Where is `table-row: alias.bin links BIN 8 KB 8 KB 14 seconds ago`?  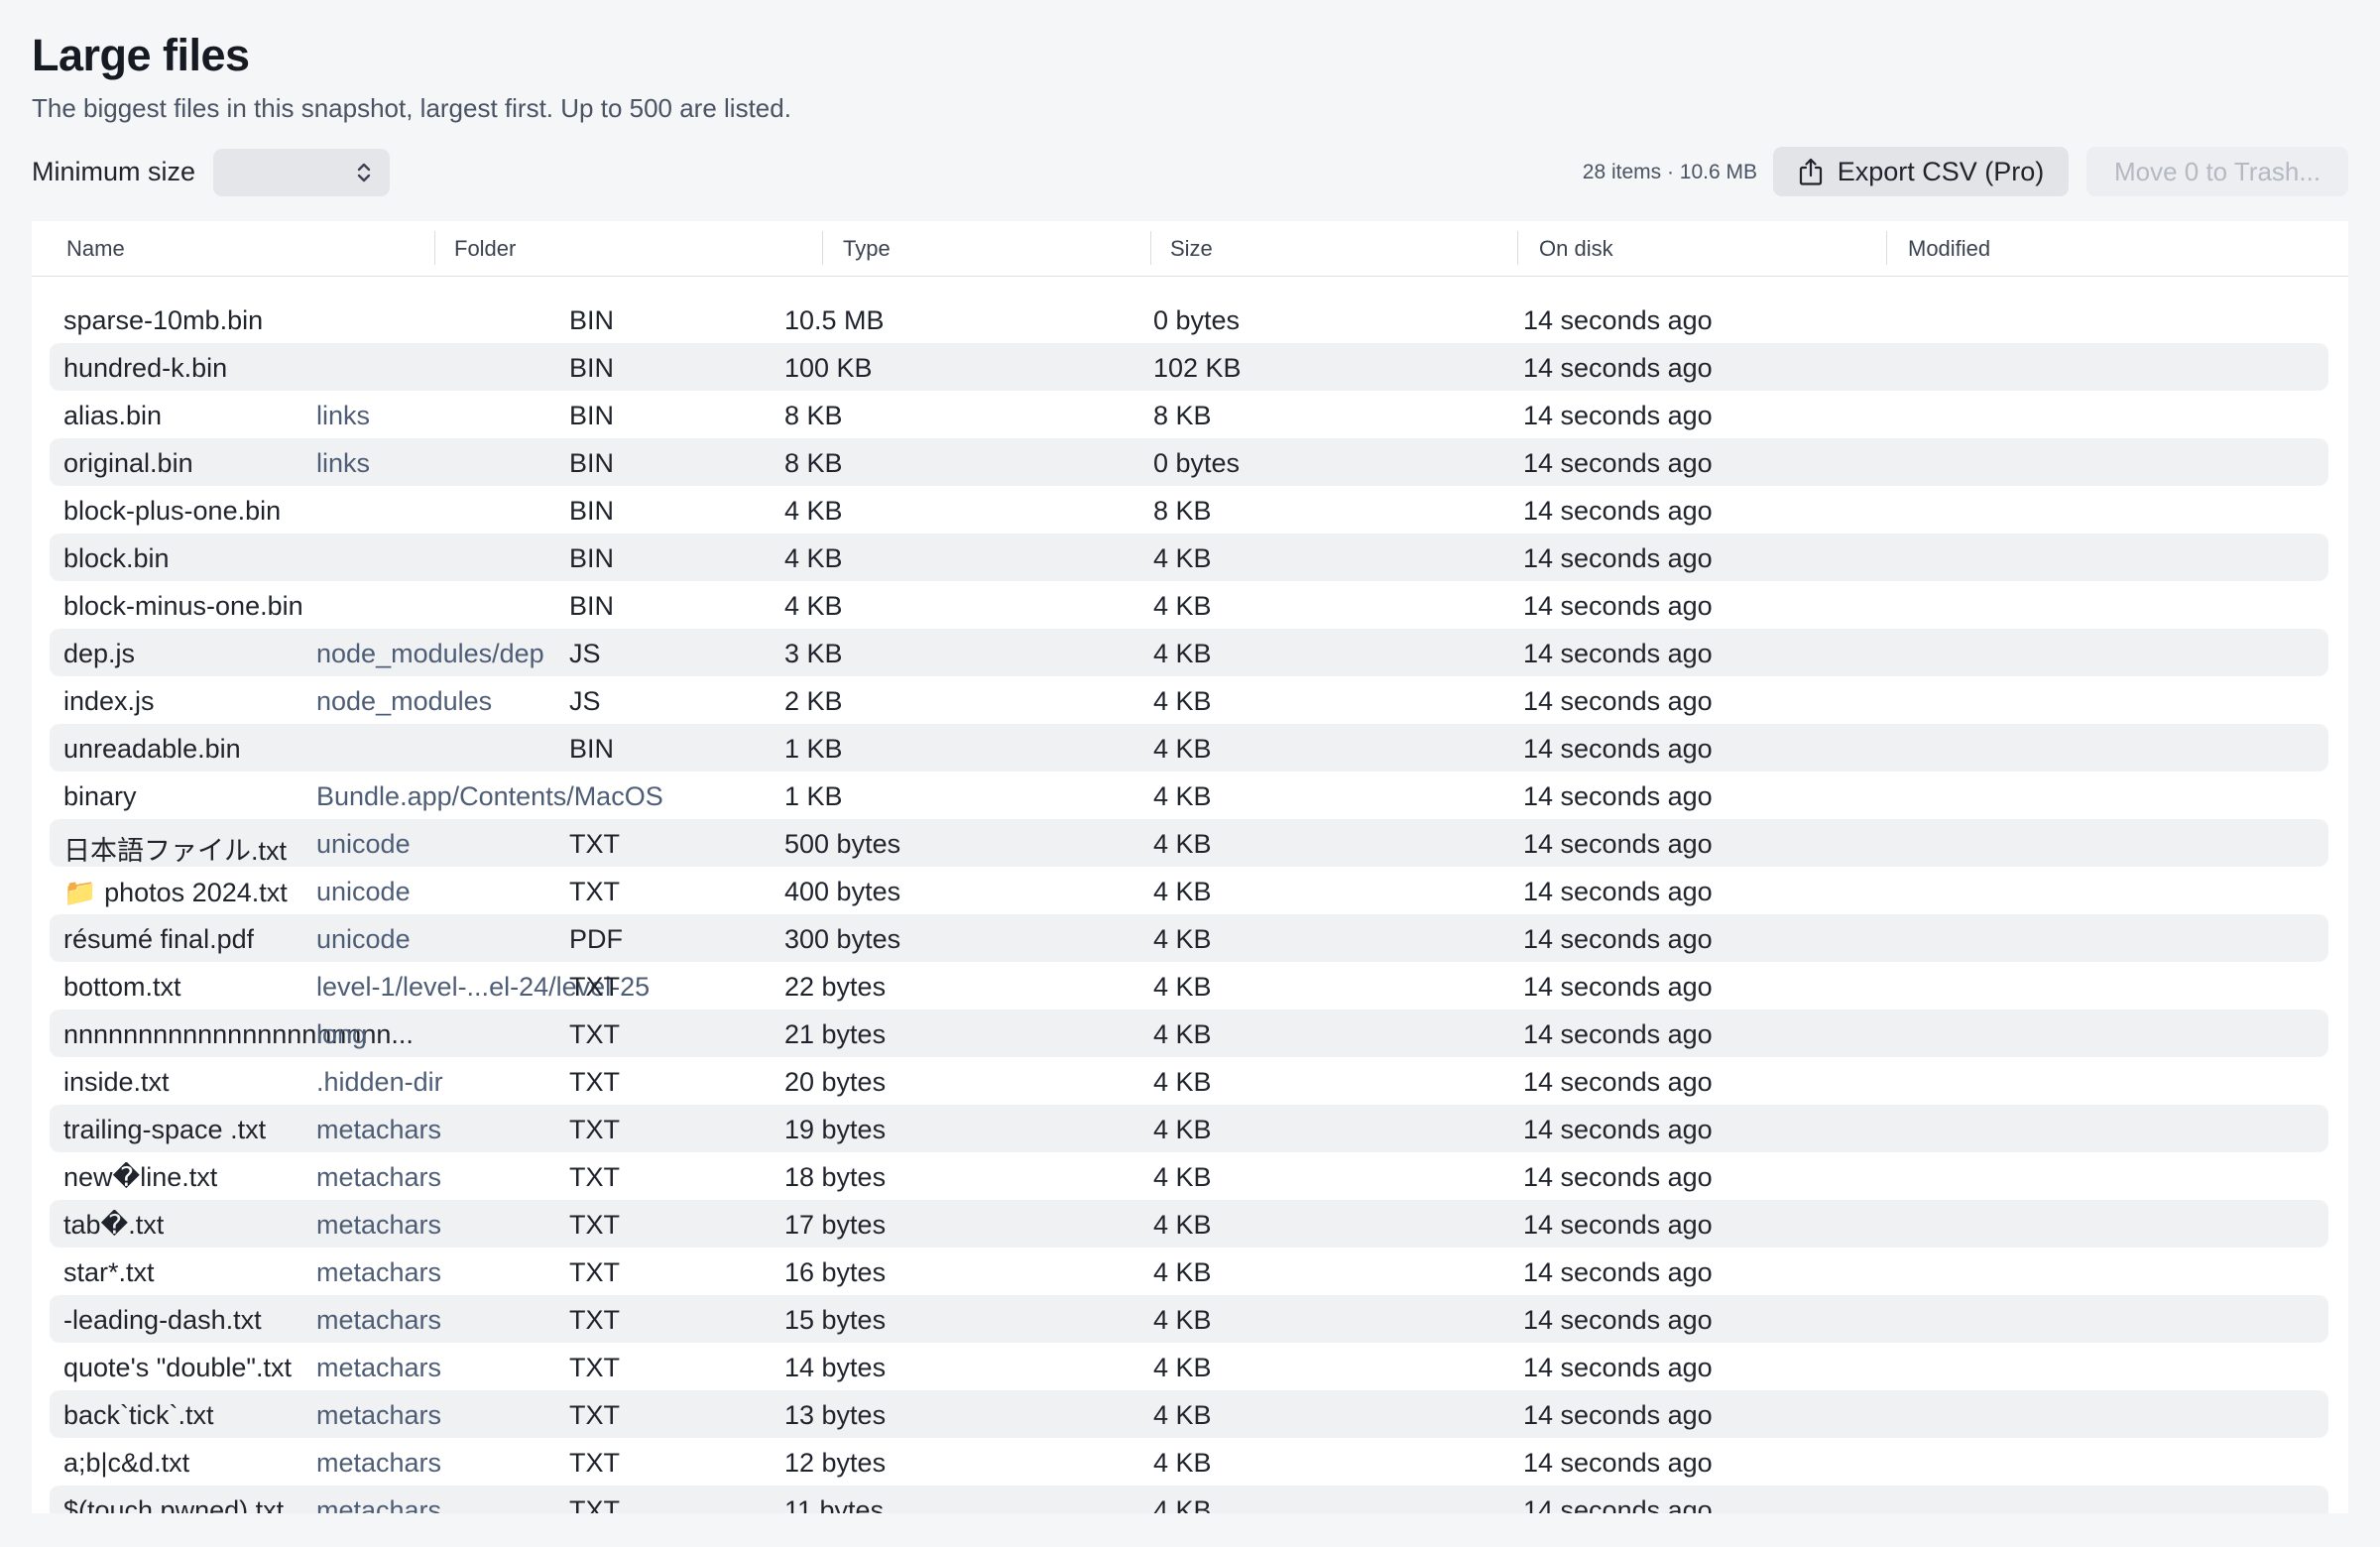
table-row: alias.bin links BIN 8 KB 8 KB 14 seconds ago is located at coordinates (1189, 414).